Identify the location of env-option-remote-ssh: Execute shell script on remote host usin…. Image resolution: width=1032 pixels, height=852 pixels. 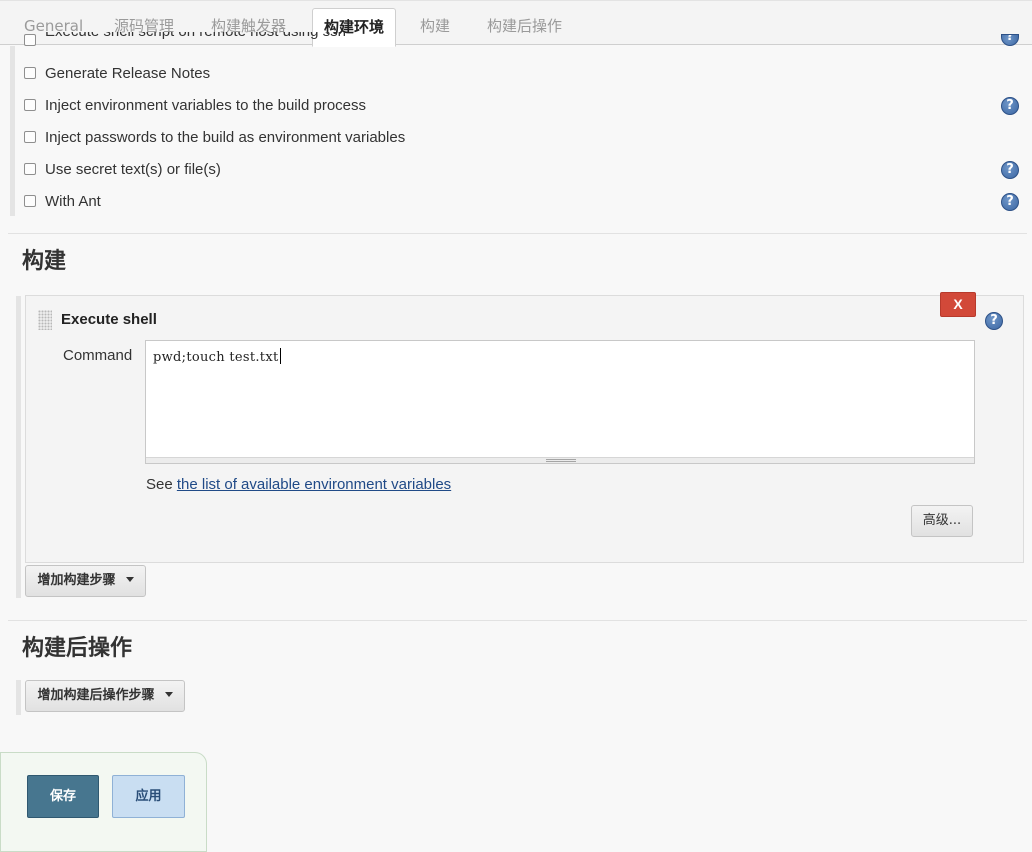
(185, 39).